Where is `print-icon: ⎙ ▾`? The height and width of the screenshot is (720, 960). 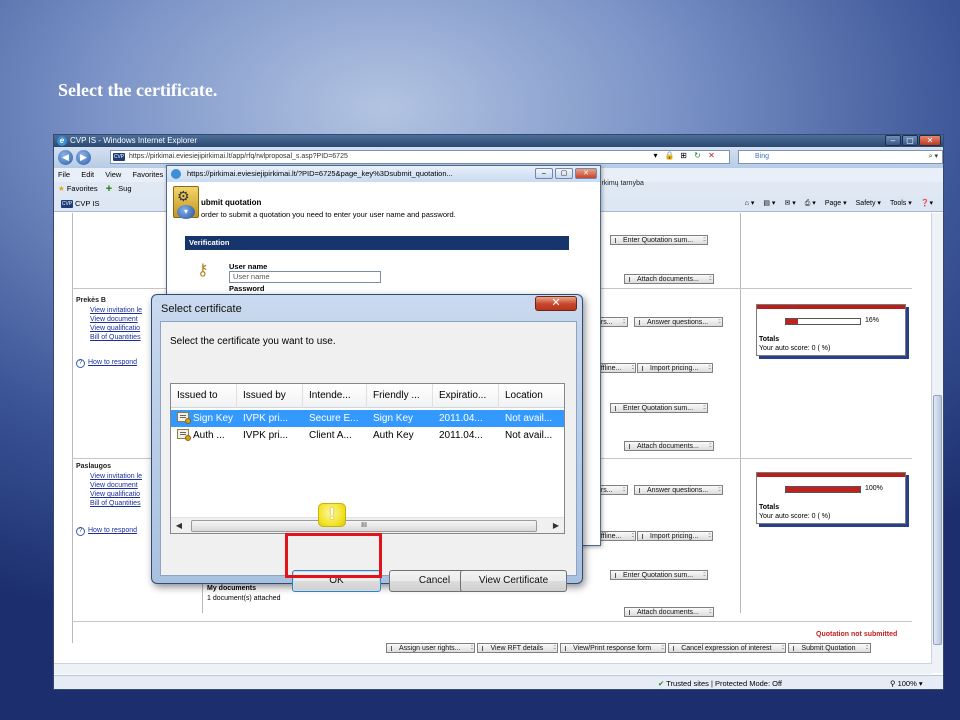
print-icon: ⎙ ▾ is located at coordinates (810, 204).